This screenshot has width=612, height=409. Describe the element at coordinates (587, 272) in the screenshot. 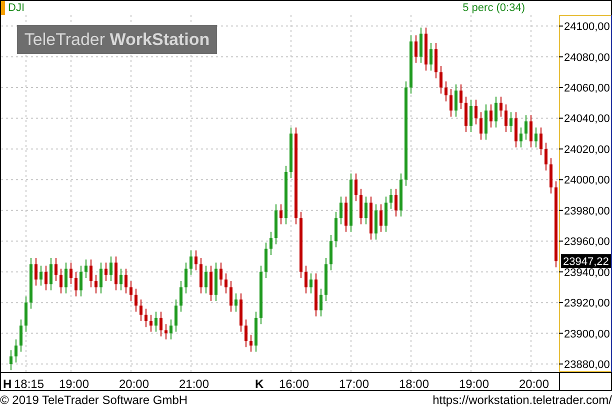

I see `y-axis-label: 23940,00` at that location.